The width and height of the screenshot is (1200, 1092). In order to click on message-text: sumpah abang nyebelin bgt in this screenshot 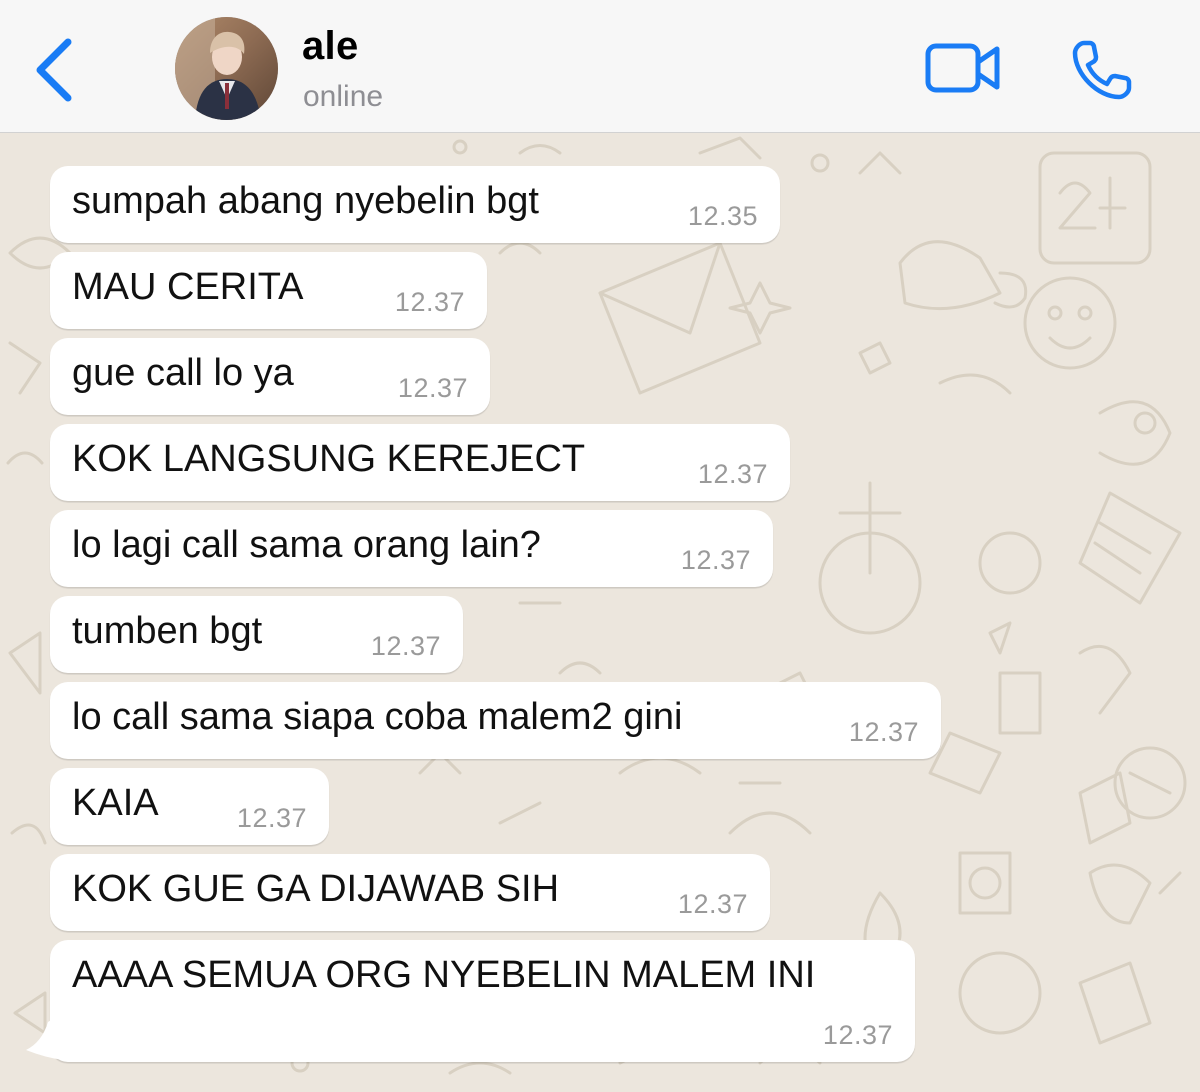, I will do `click(305, 201)`.